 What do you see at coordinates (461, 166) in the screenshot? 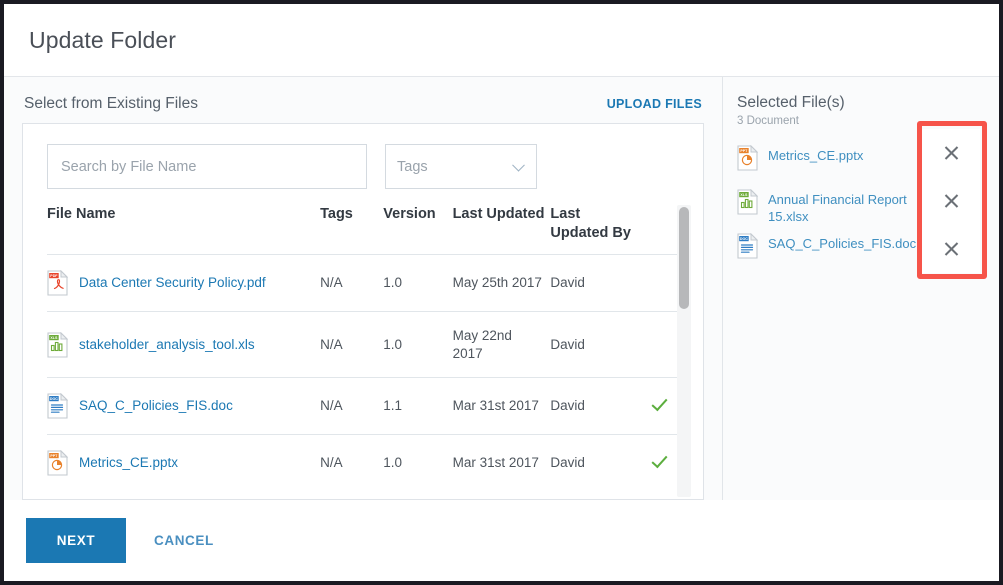
I see `tags-dropdown: Tags` at bounding box center [461, 166].